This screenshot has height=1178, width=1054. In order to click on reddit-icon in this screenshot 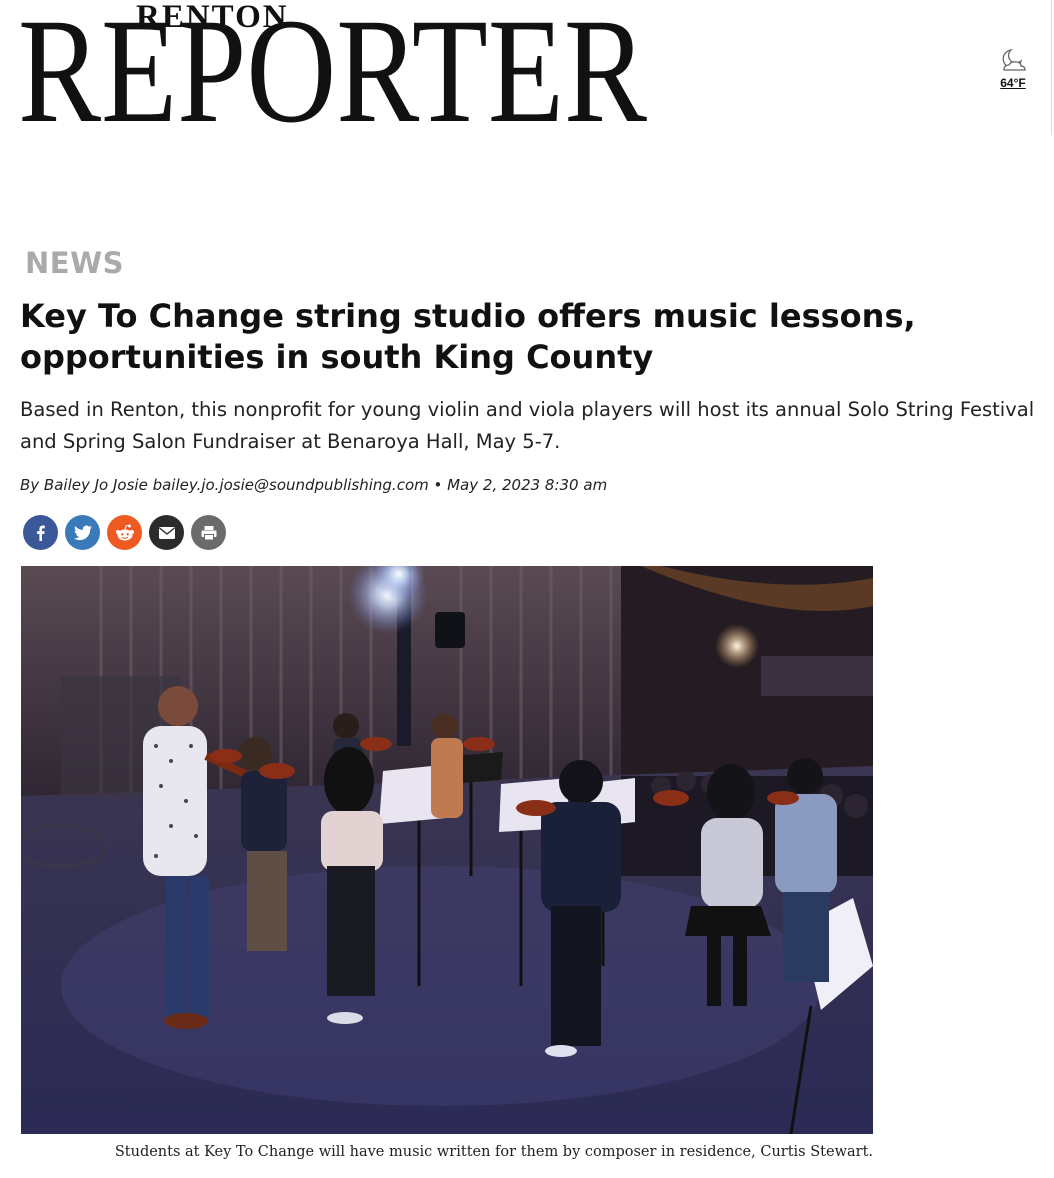, I will do `click(124, 532)`.